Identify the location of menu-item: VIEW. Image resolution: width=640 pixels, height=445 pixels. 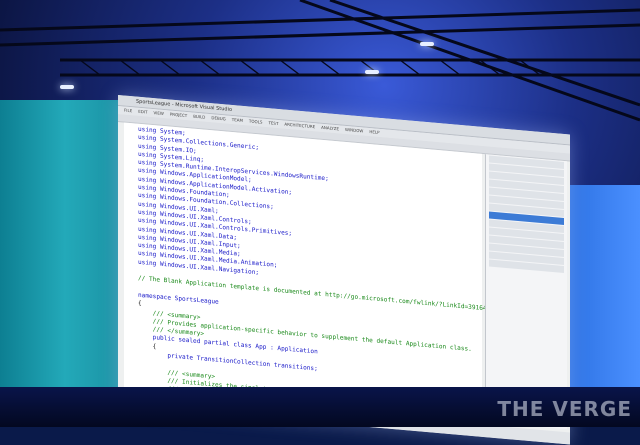
(158, 113).